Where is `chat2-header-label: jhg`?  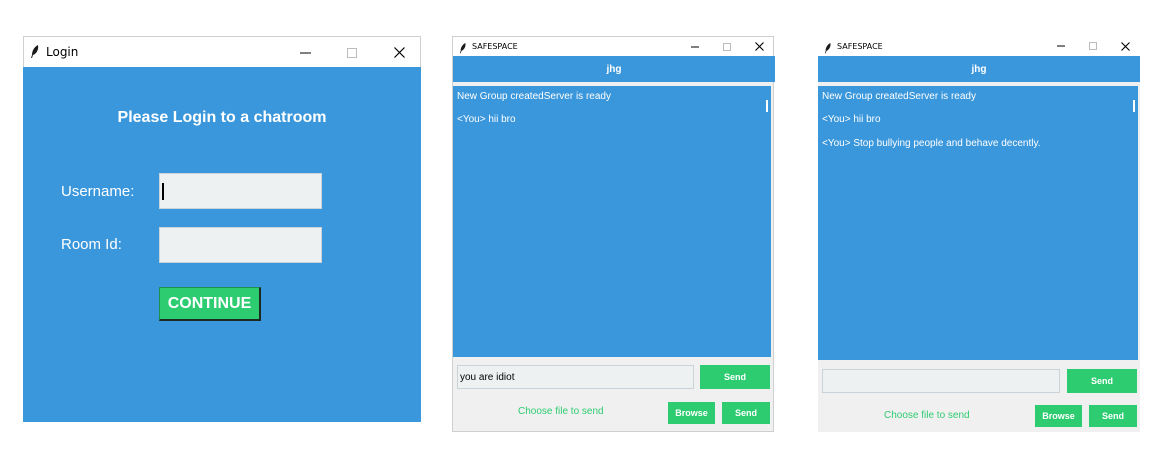
chat2-header-label: jhg is located at coordinates (979, 69).